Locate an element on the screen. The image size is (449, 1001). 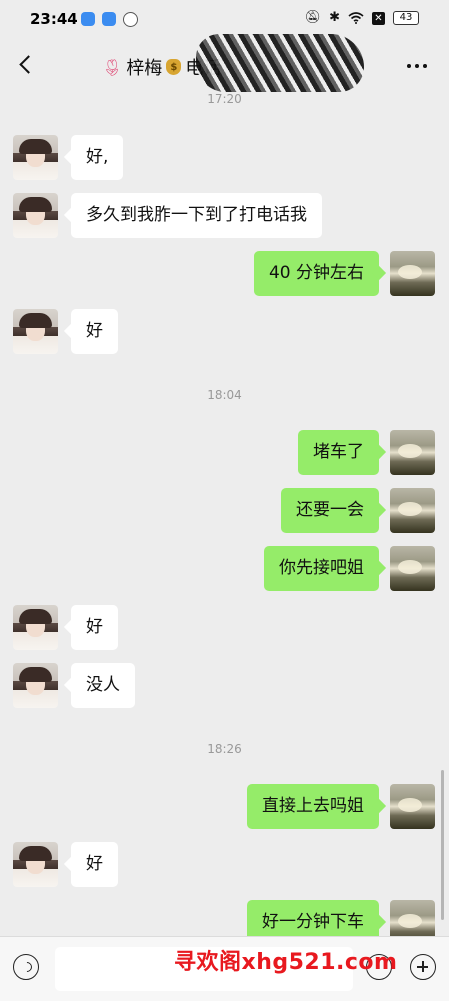
timestamp: 18:04 is located at coordinates (224, 395).